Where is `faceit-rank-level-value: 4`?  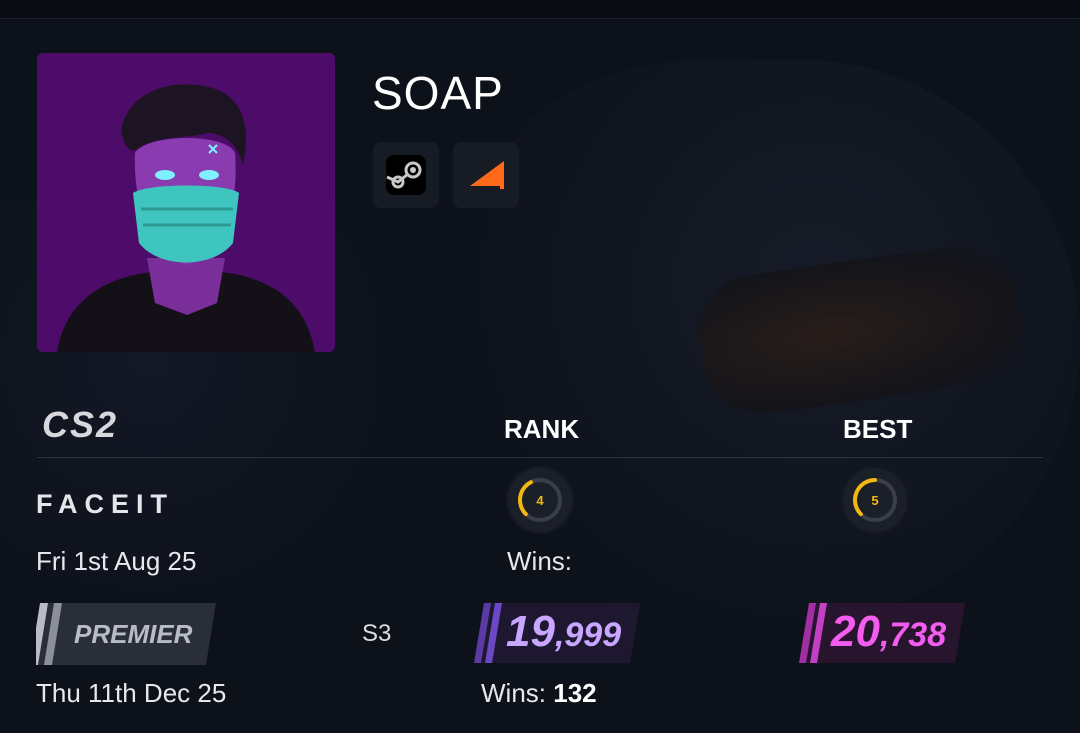
faceit-rank-level-value: 4 is located at coordinates (540, 500).